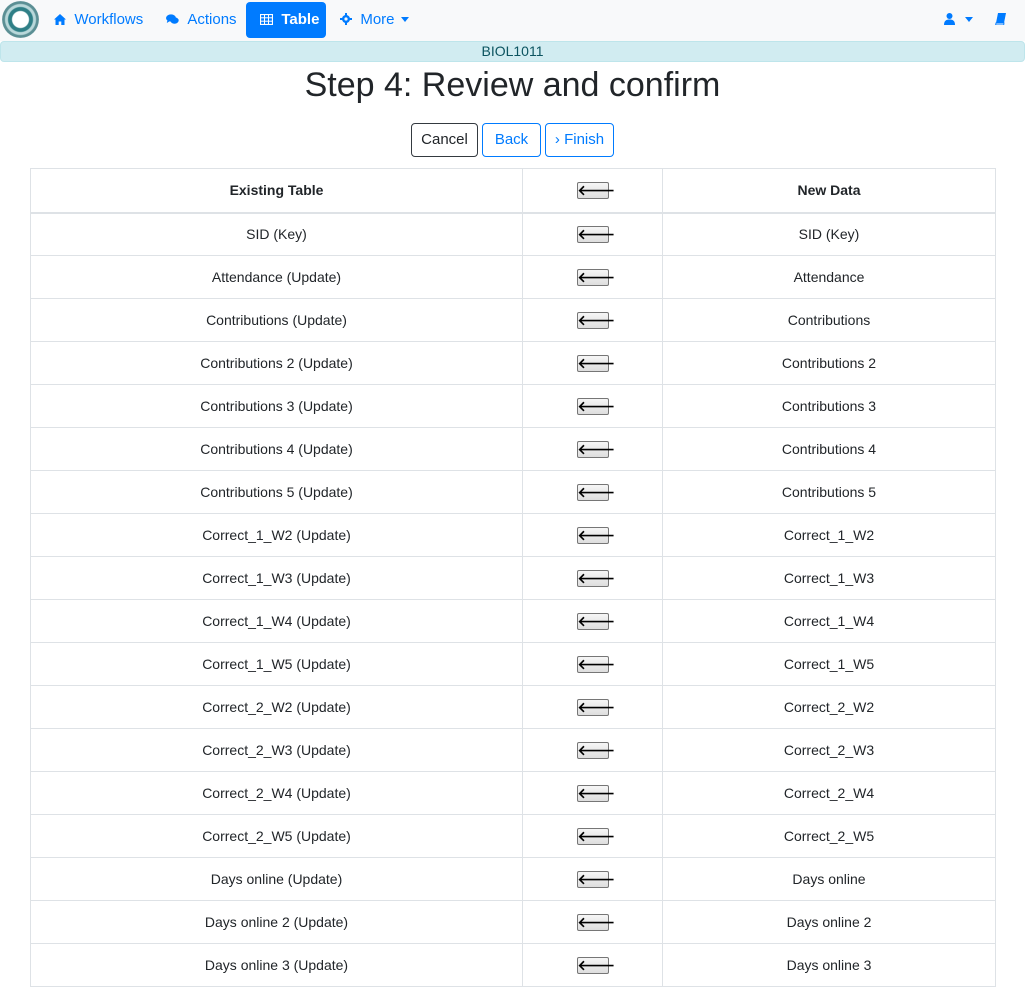  I want to click on home-icon, so click(61, 20).